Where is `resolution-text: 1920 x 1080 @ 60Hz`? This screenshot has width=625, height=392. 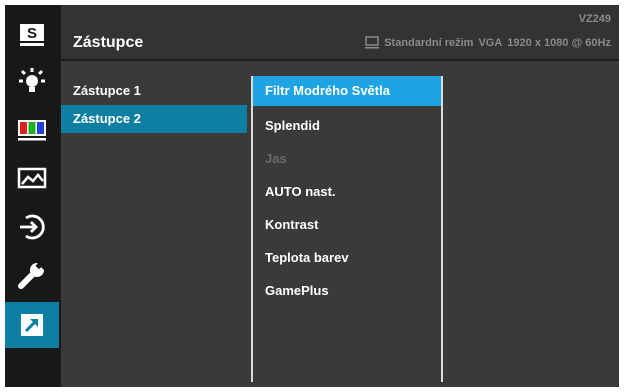 resolution-text: 1920 x 1080 @ 60Hz is located at coordinates (559, 42).